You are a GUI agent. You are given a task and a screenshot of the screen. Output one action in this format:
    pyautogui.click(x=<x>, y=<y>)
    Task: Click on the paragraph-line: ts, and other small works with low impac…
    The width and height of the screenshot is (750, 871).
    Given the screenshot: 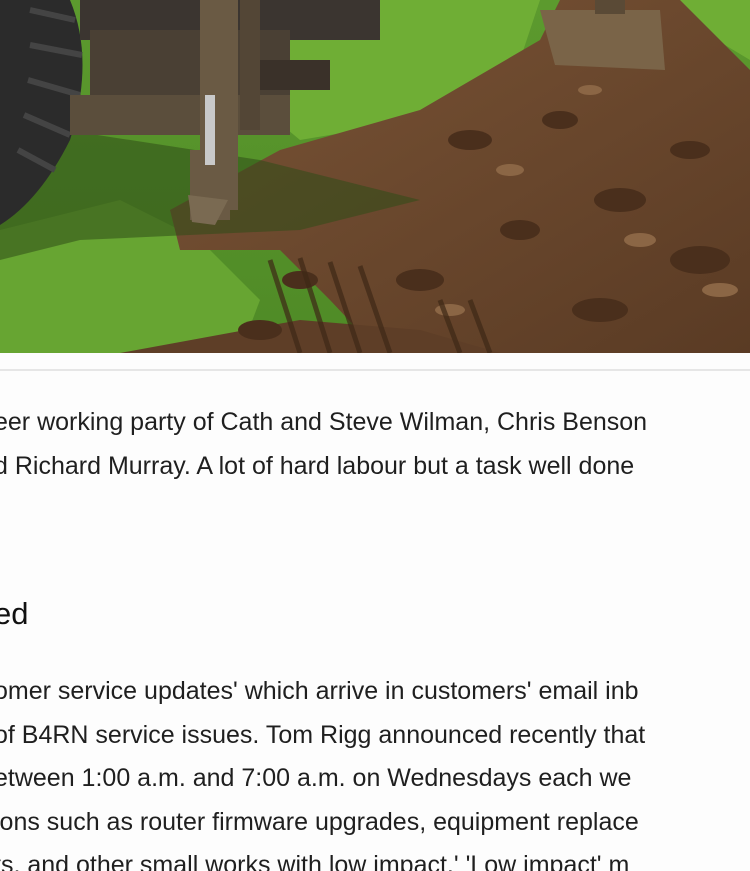 What is the action you would take?
    pyautogui.click(x=315, y=861)
    